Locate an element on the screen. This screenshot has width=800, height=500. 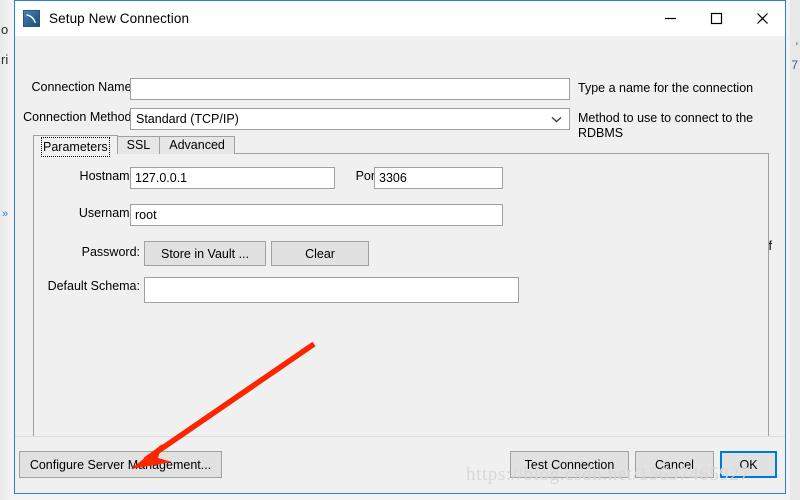
tab-parameters: Parameters is located at coordinates (75, 146).